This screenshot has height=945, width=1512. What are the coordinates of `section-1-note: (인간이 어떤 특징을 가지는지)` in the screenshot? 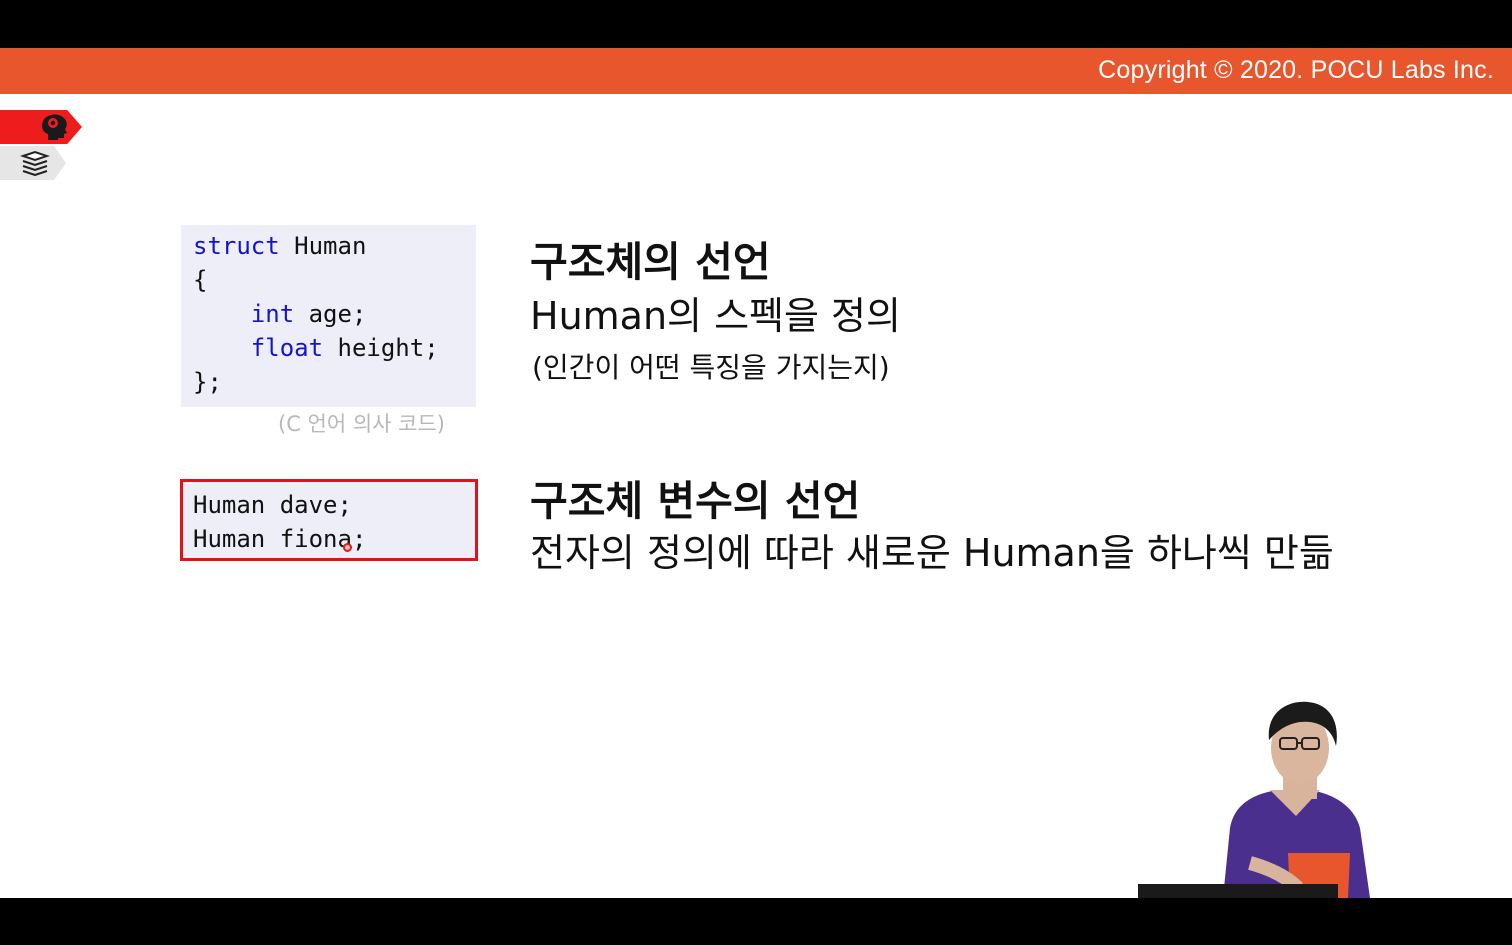 It's located at (711, 367).